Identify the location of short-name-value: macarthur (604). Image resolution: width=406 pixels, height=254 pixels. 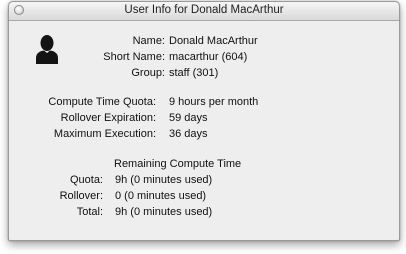
(208, 57).